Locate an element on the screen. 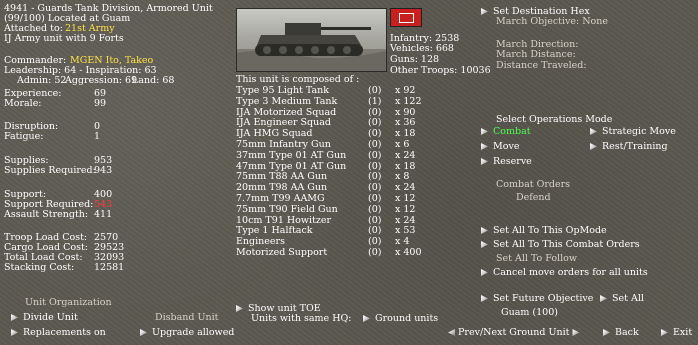 Image resolution: width=698 pixels, height=345 pixels. exit-button: Exit is located at coordinates (676, 333).